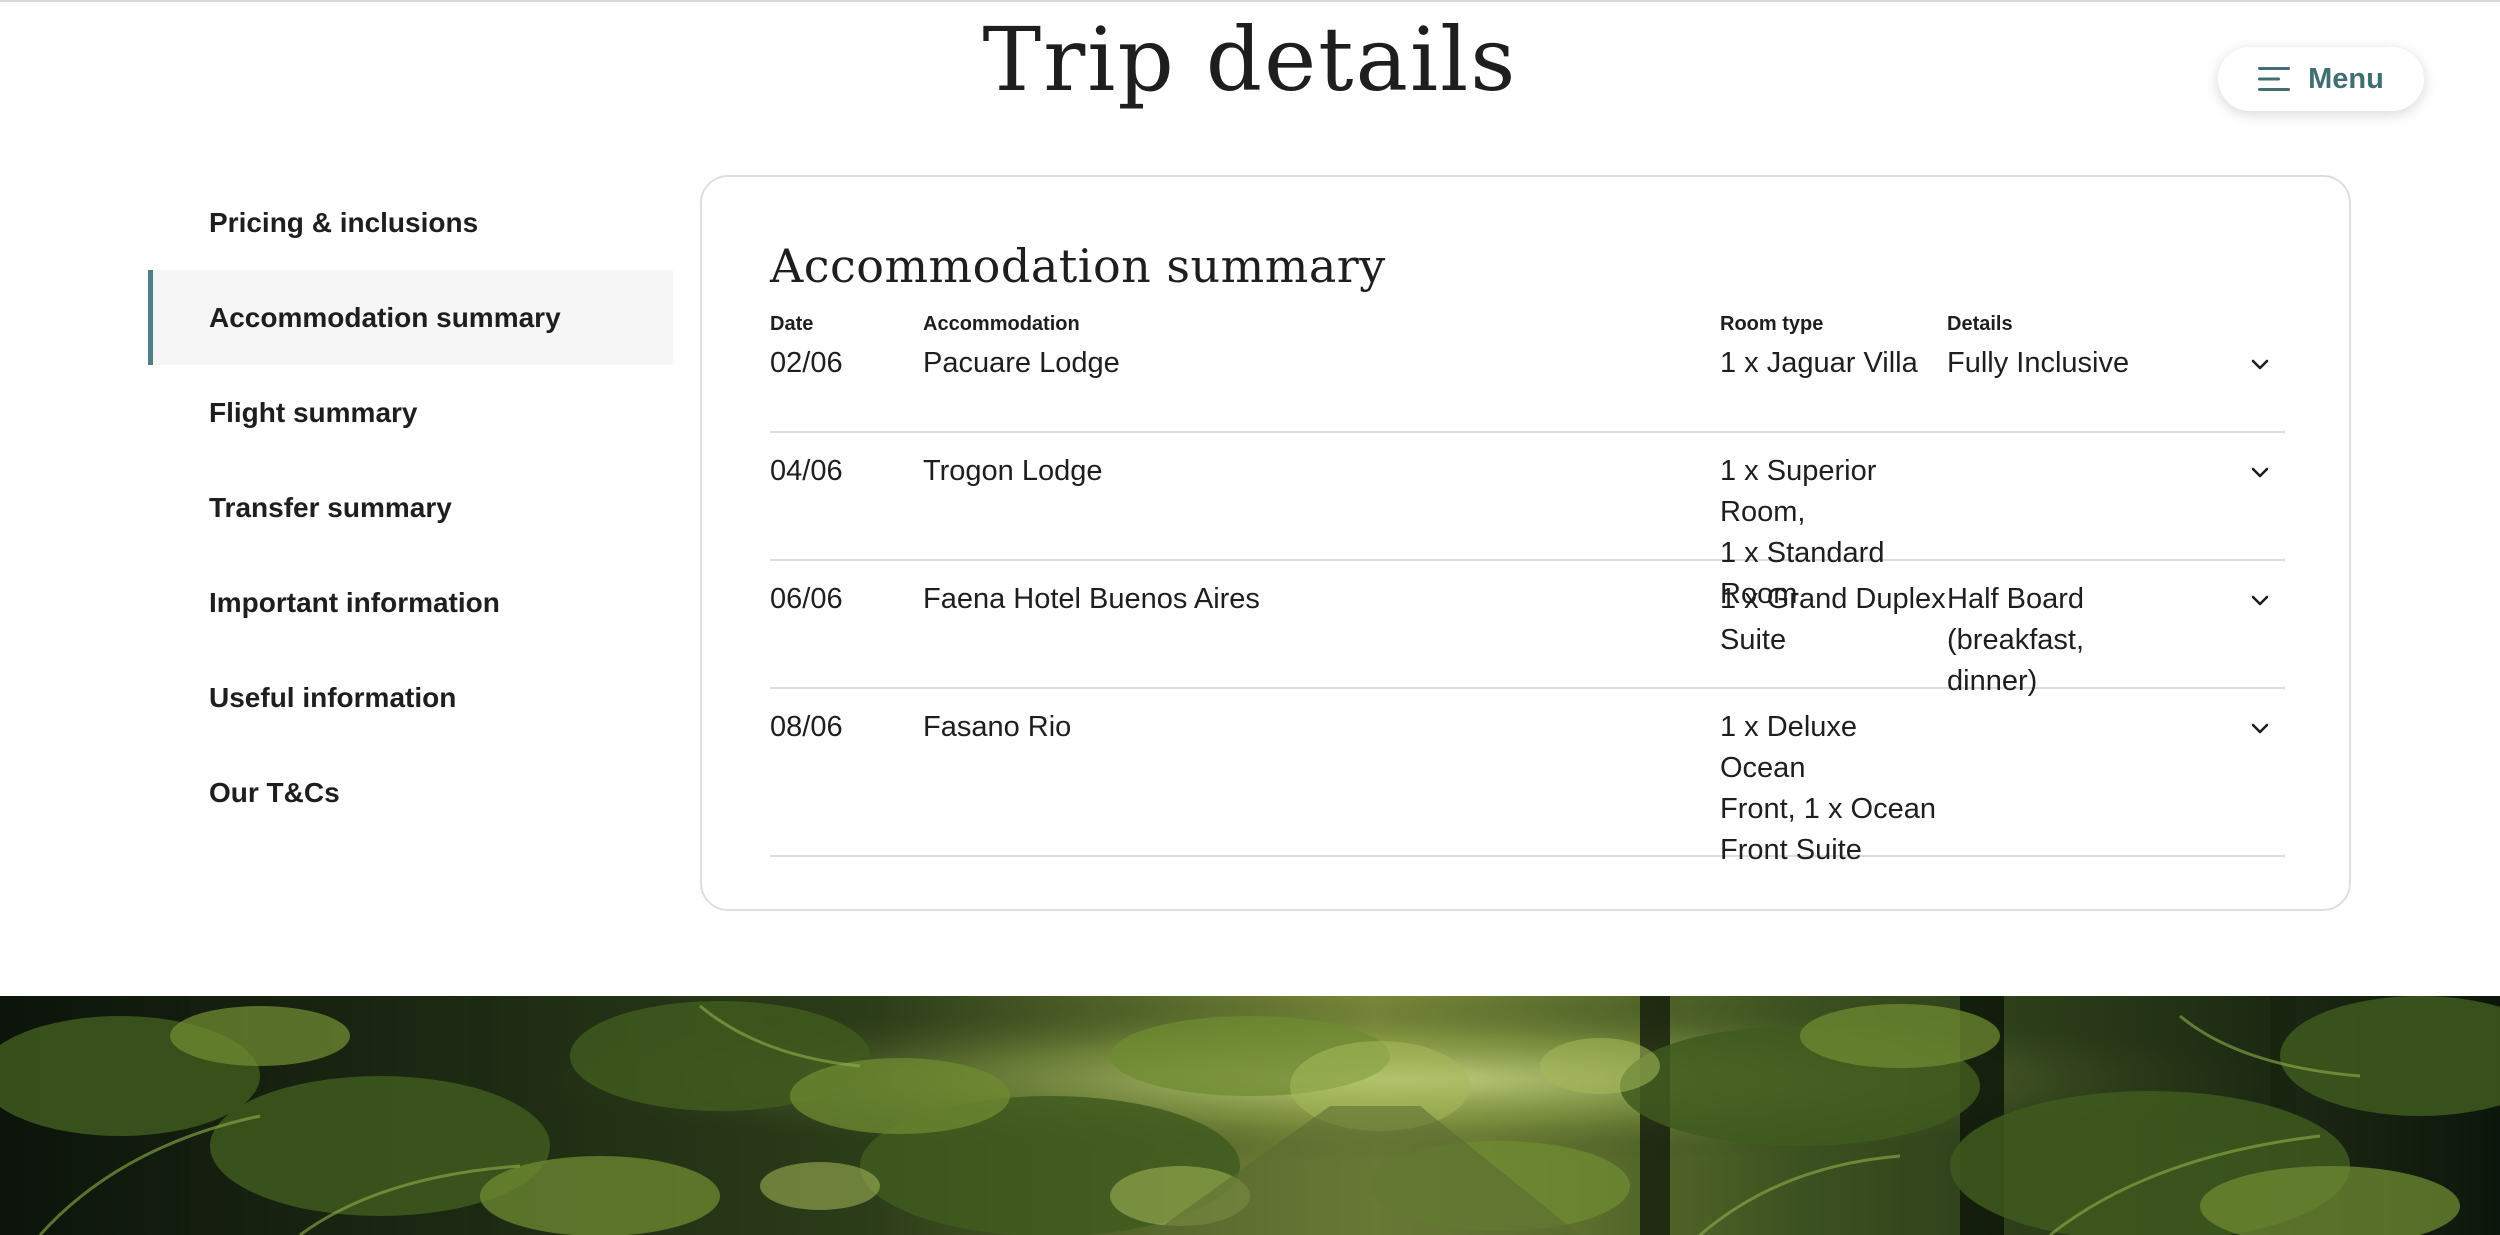 Image resolution: width=2500 pixels, height=1235 pixels. I want to click on sidebar-item-terms-and-conditions: Our T&Cs, so click(410, 792).